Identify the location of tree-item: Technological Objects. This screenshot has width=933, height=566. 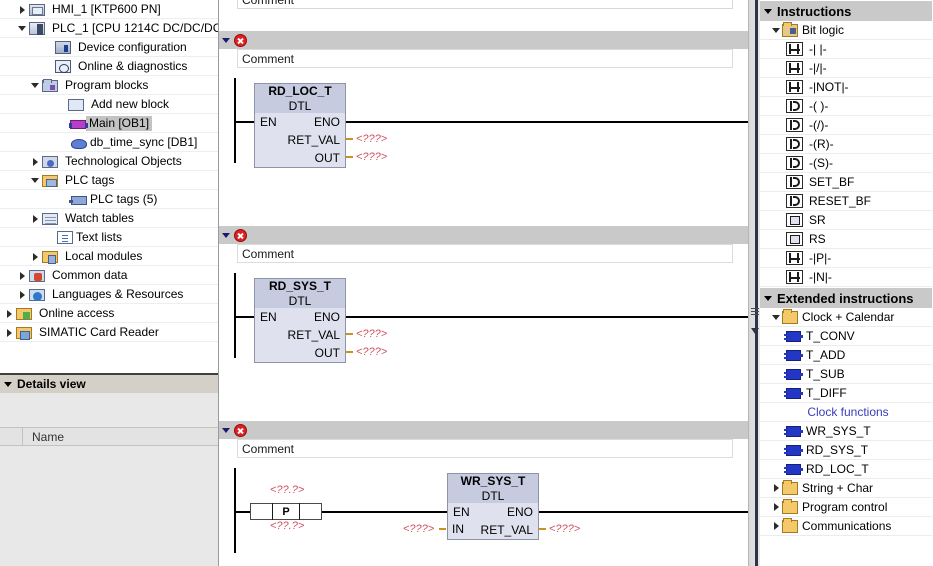
(109, 161).